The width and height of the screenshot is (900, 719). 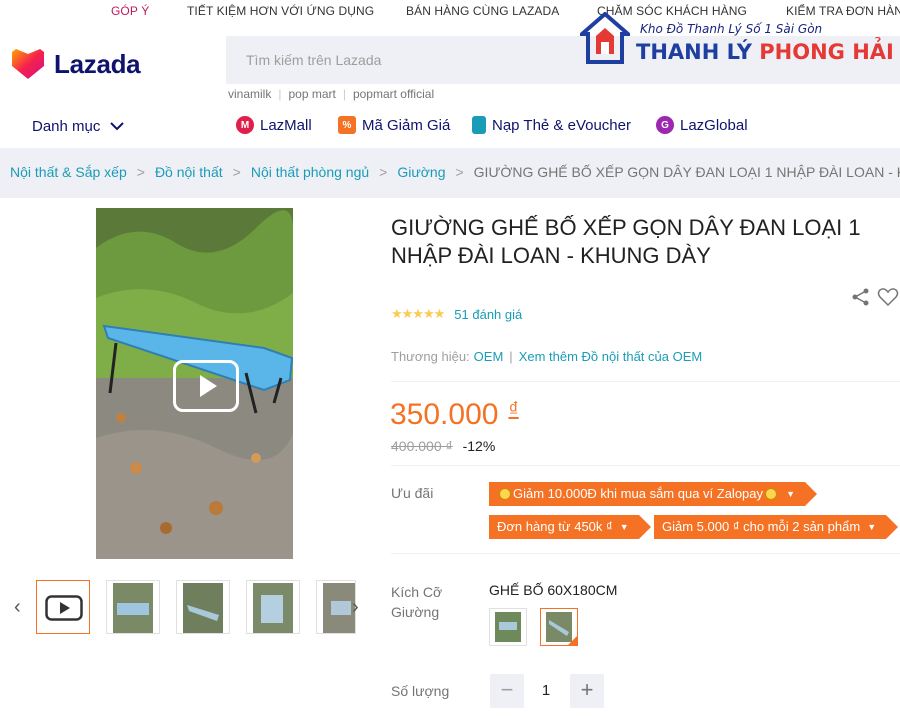 I want to click on promo-tag: Đơn hàng từ 450k ₫ ▼, so click(x=570, y=527).